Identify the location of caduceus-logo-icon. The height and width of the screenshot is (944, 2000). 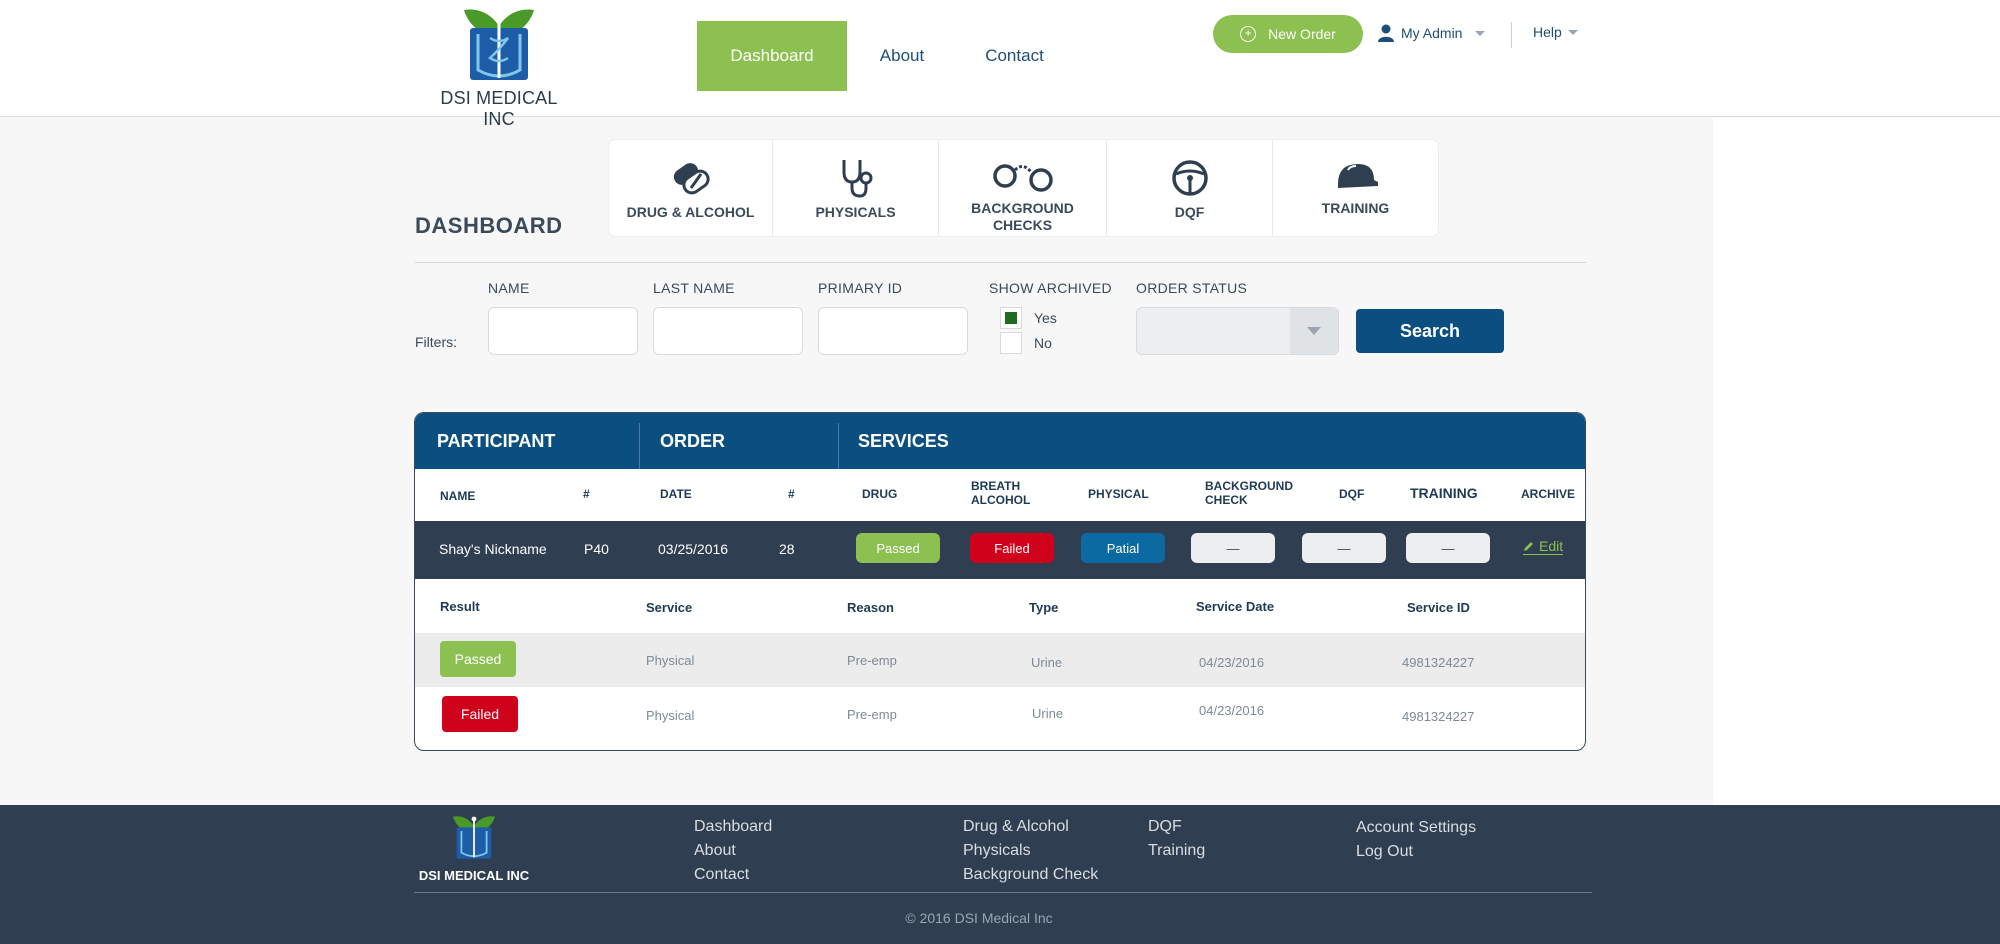
(474, 837).